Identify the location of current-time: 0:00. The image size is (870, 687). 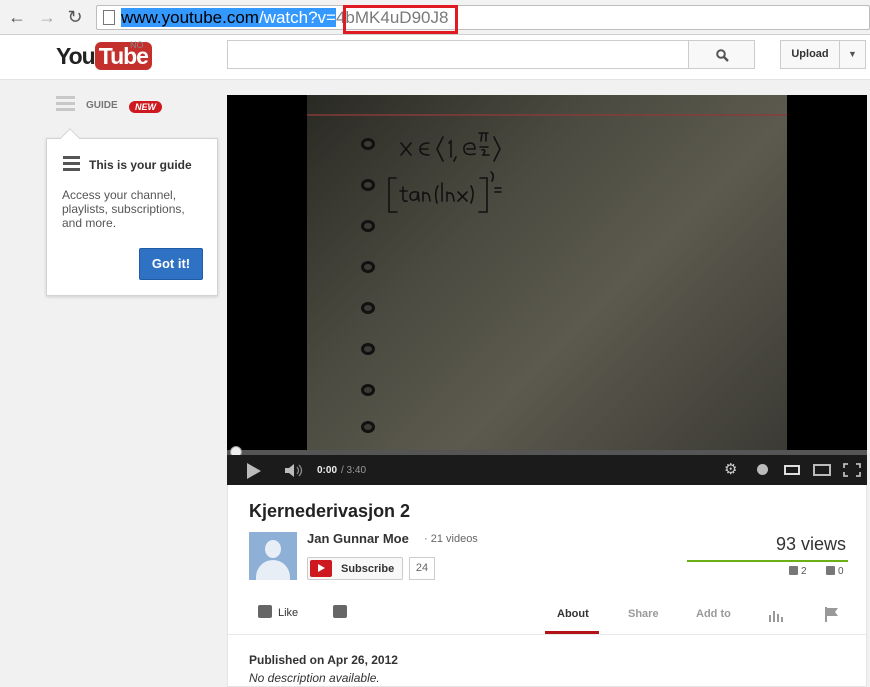
(327, 470).